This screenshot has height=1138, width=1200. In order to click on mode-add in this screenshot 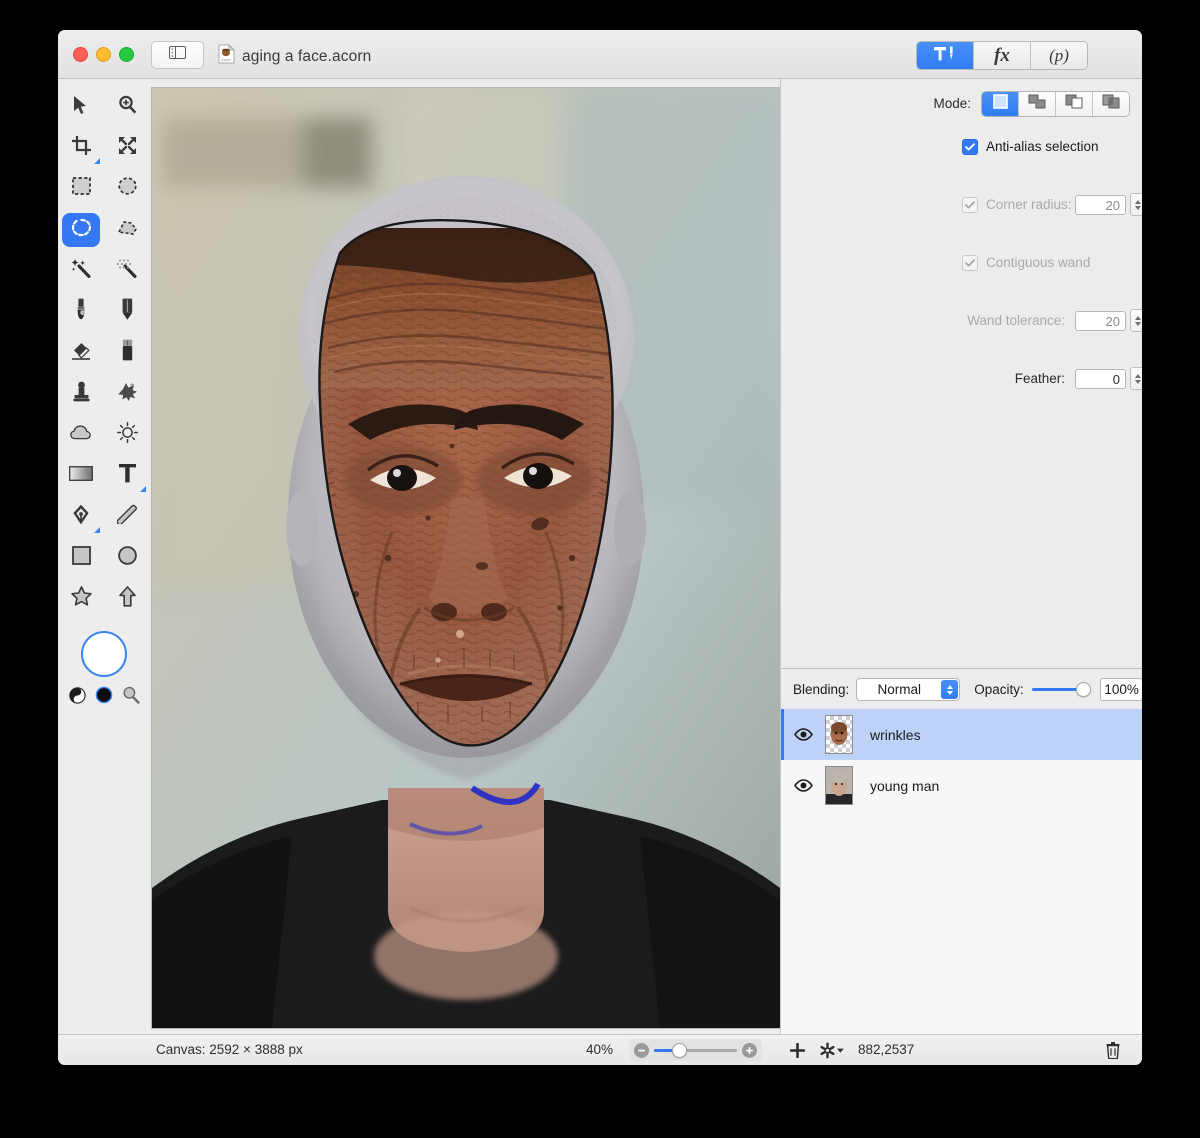, I will do `click(1037, 103)`.